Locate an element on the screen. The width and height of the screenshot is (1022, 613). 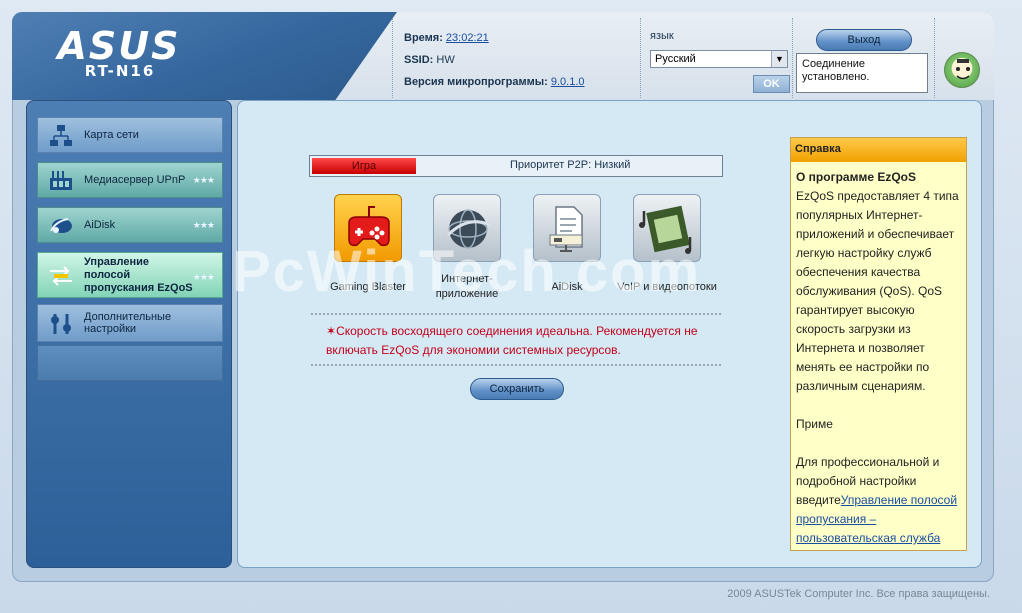
model-name: RT-N16 is located at coordinates (120, 71).